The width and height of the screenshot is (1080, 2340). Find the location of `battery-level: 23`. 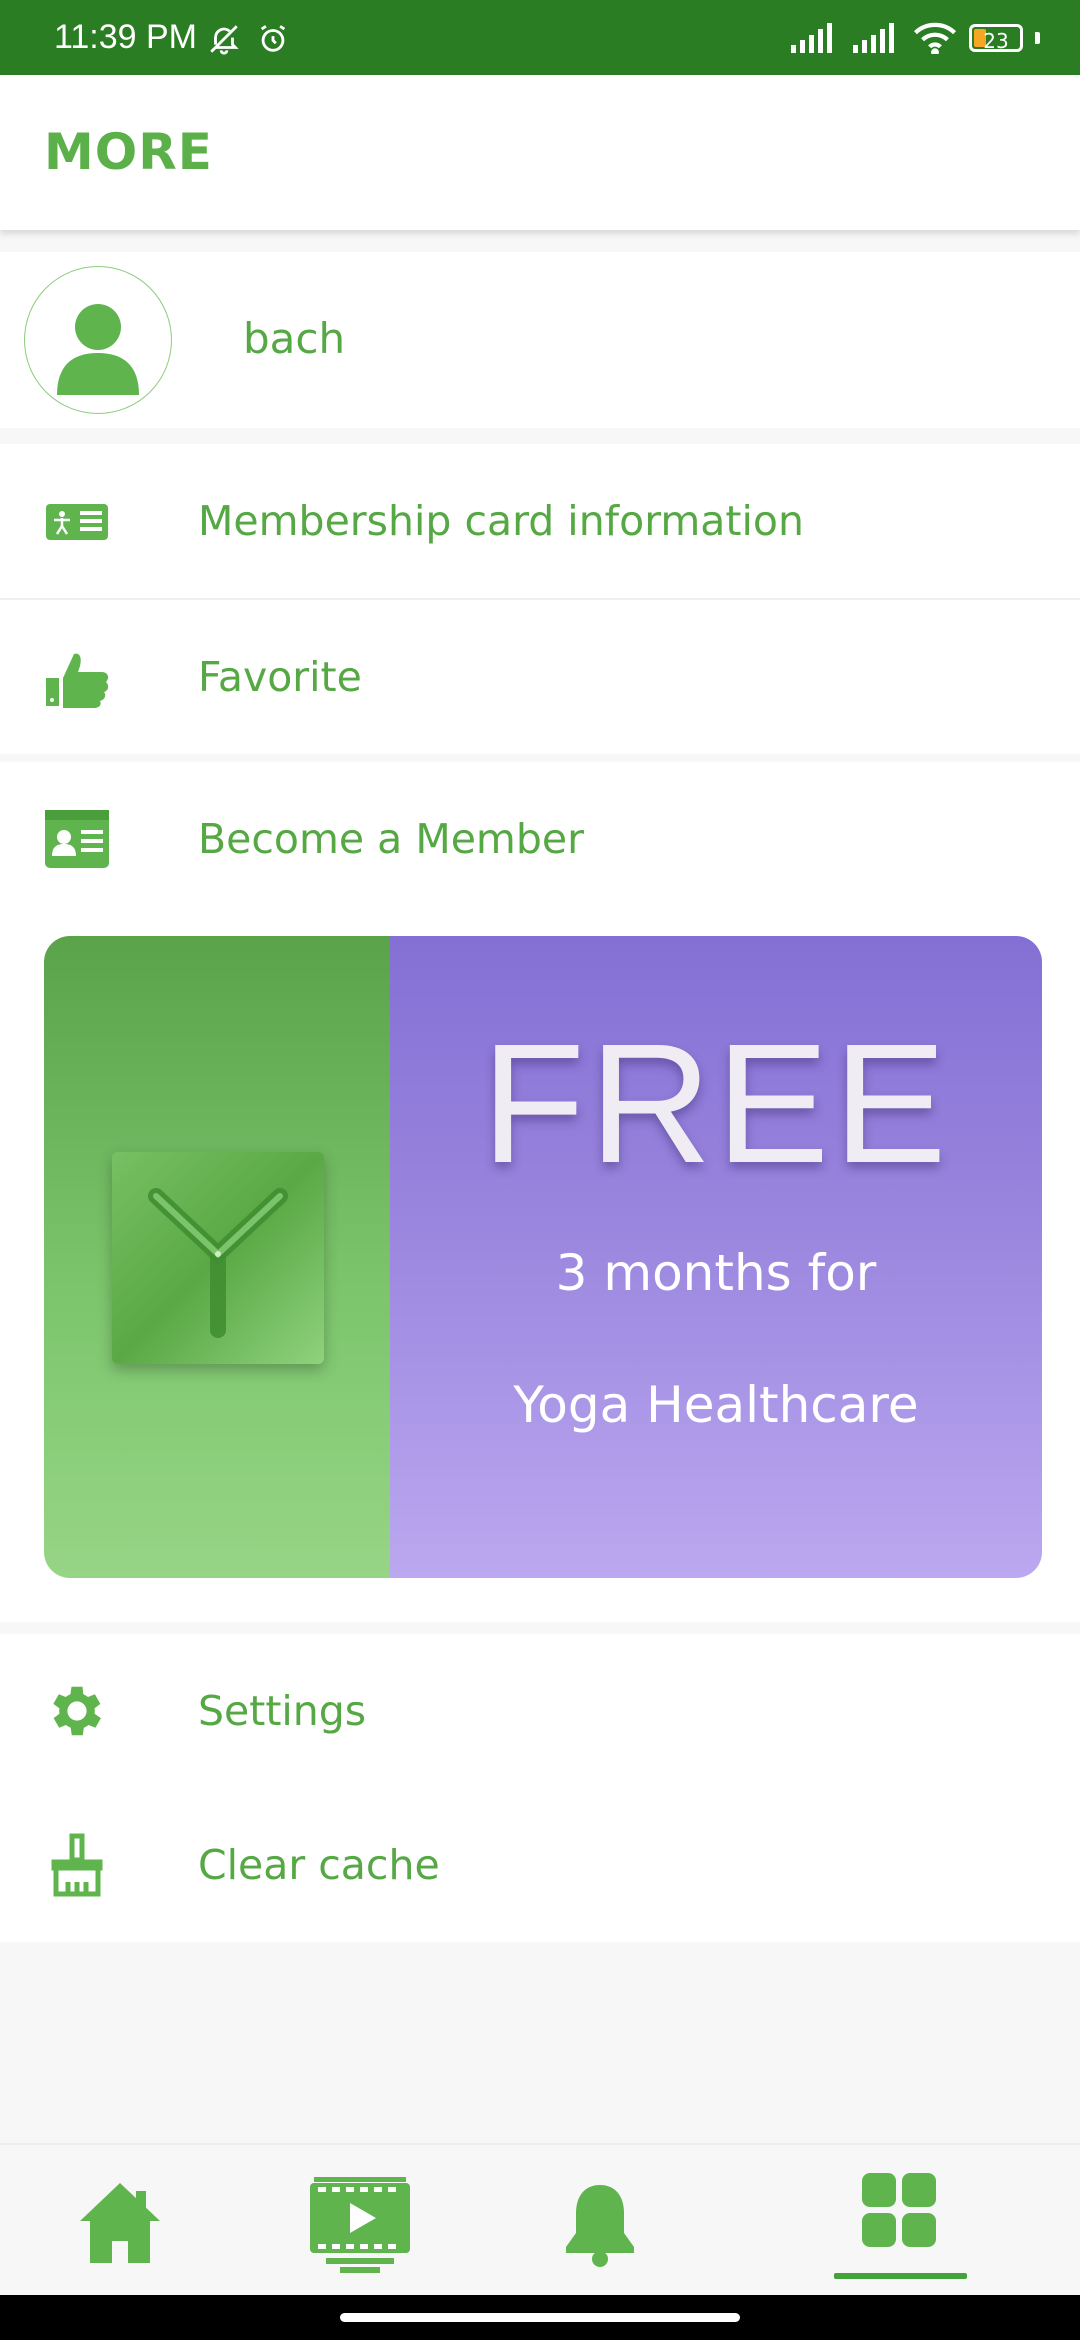

battery-level: 23 is located at coordinates (996, 41).